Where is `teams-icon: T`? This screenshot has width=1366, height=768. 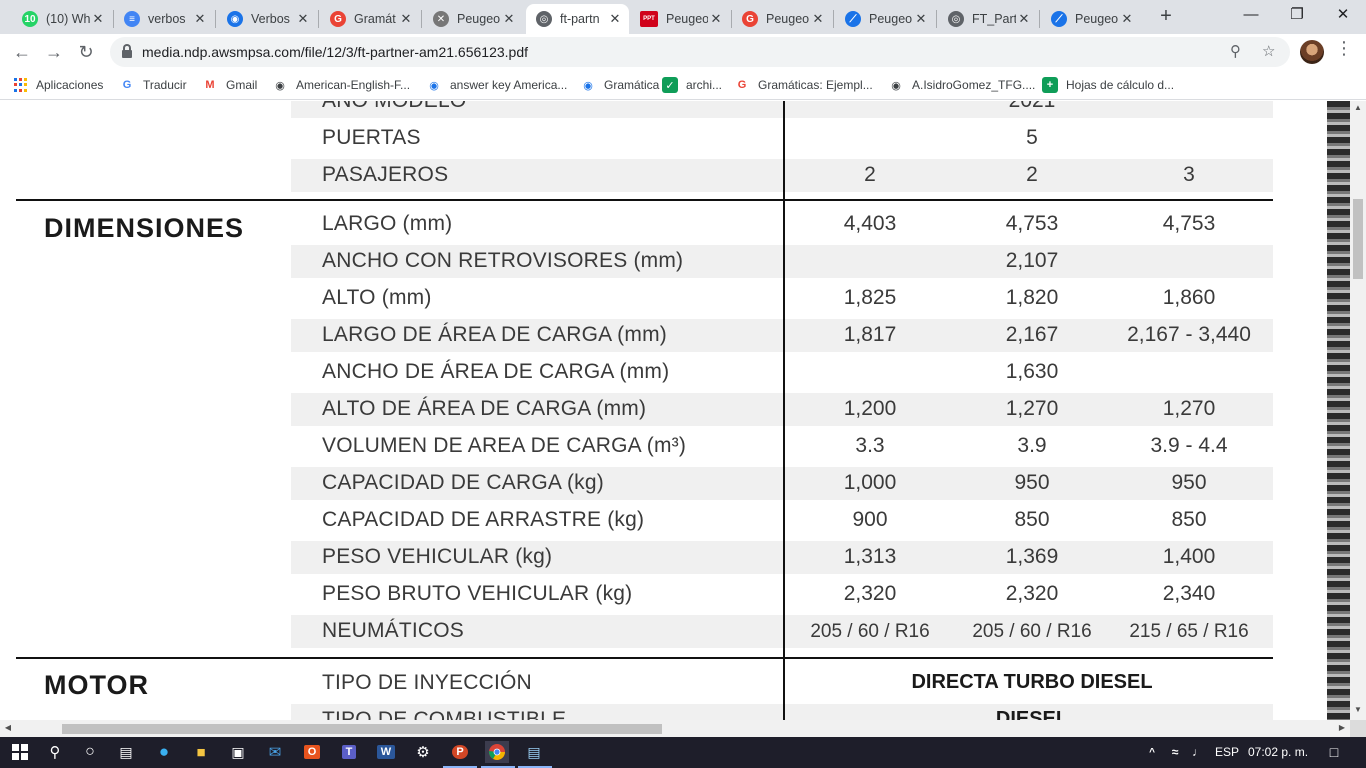
teams-icon: T is located at coordinates (349, 752).